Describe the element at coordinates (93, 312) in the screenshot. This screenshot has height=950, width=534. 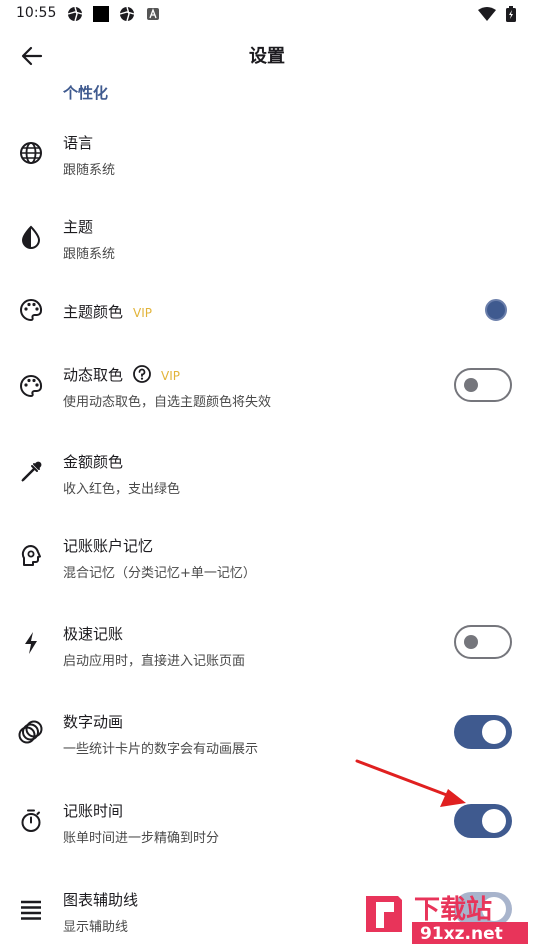
I see `setting-title-text: 主题颜色` at that location.